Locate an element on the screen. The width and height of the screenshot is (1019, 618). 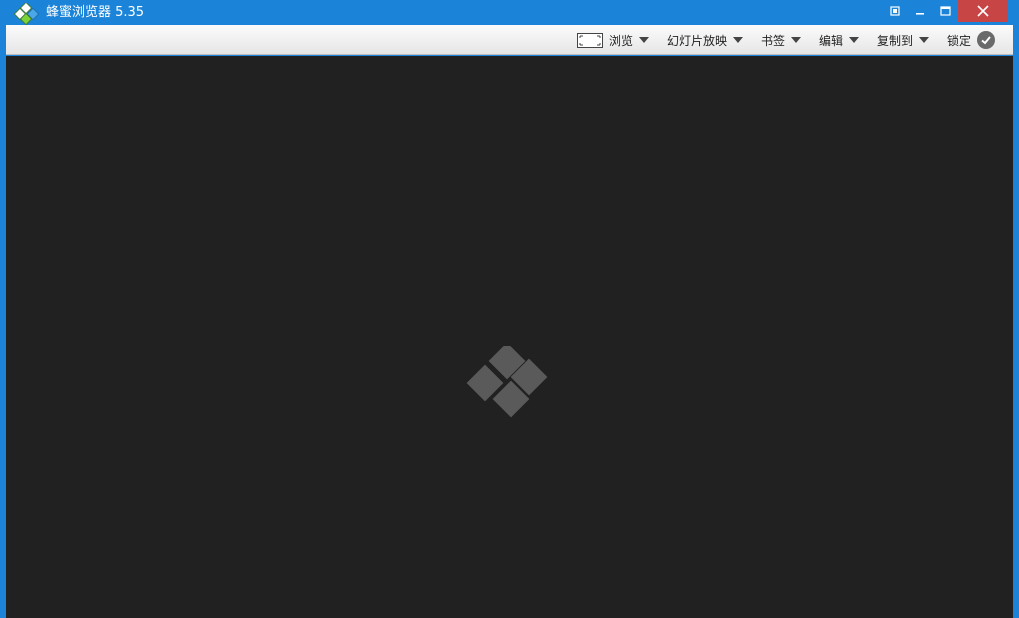
slideshow-menu: 幻灯片放映 is located at coordinates (705, 40).